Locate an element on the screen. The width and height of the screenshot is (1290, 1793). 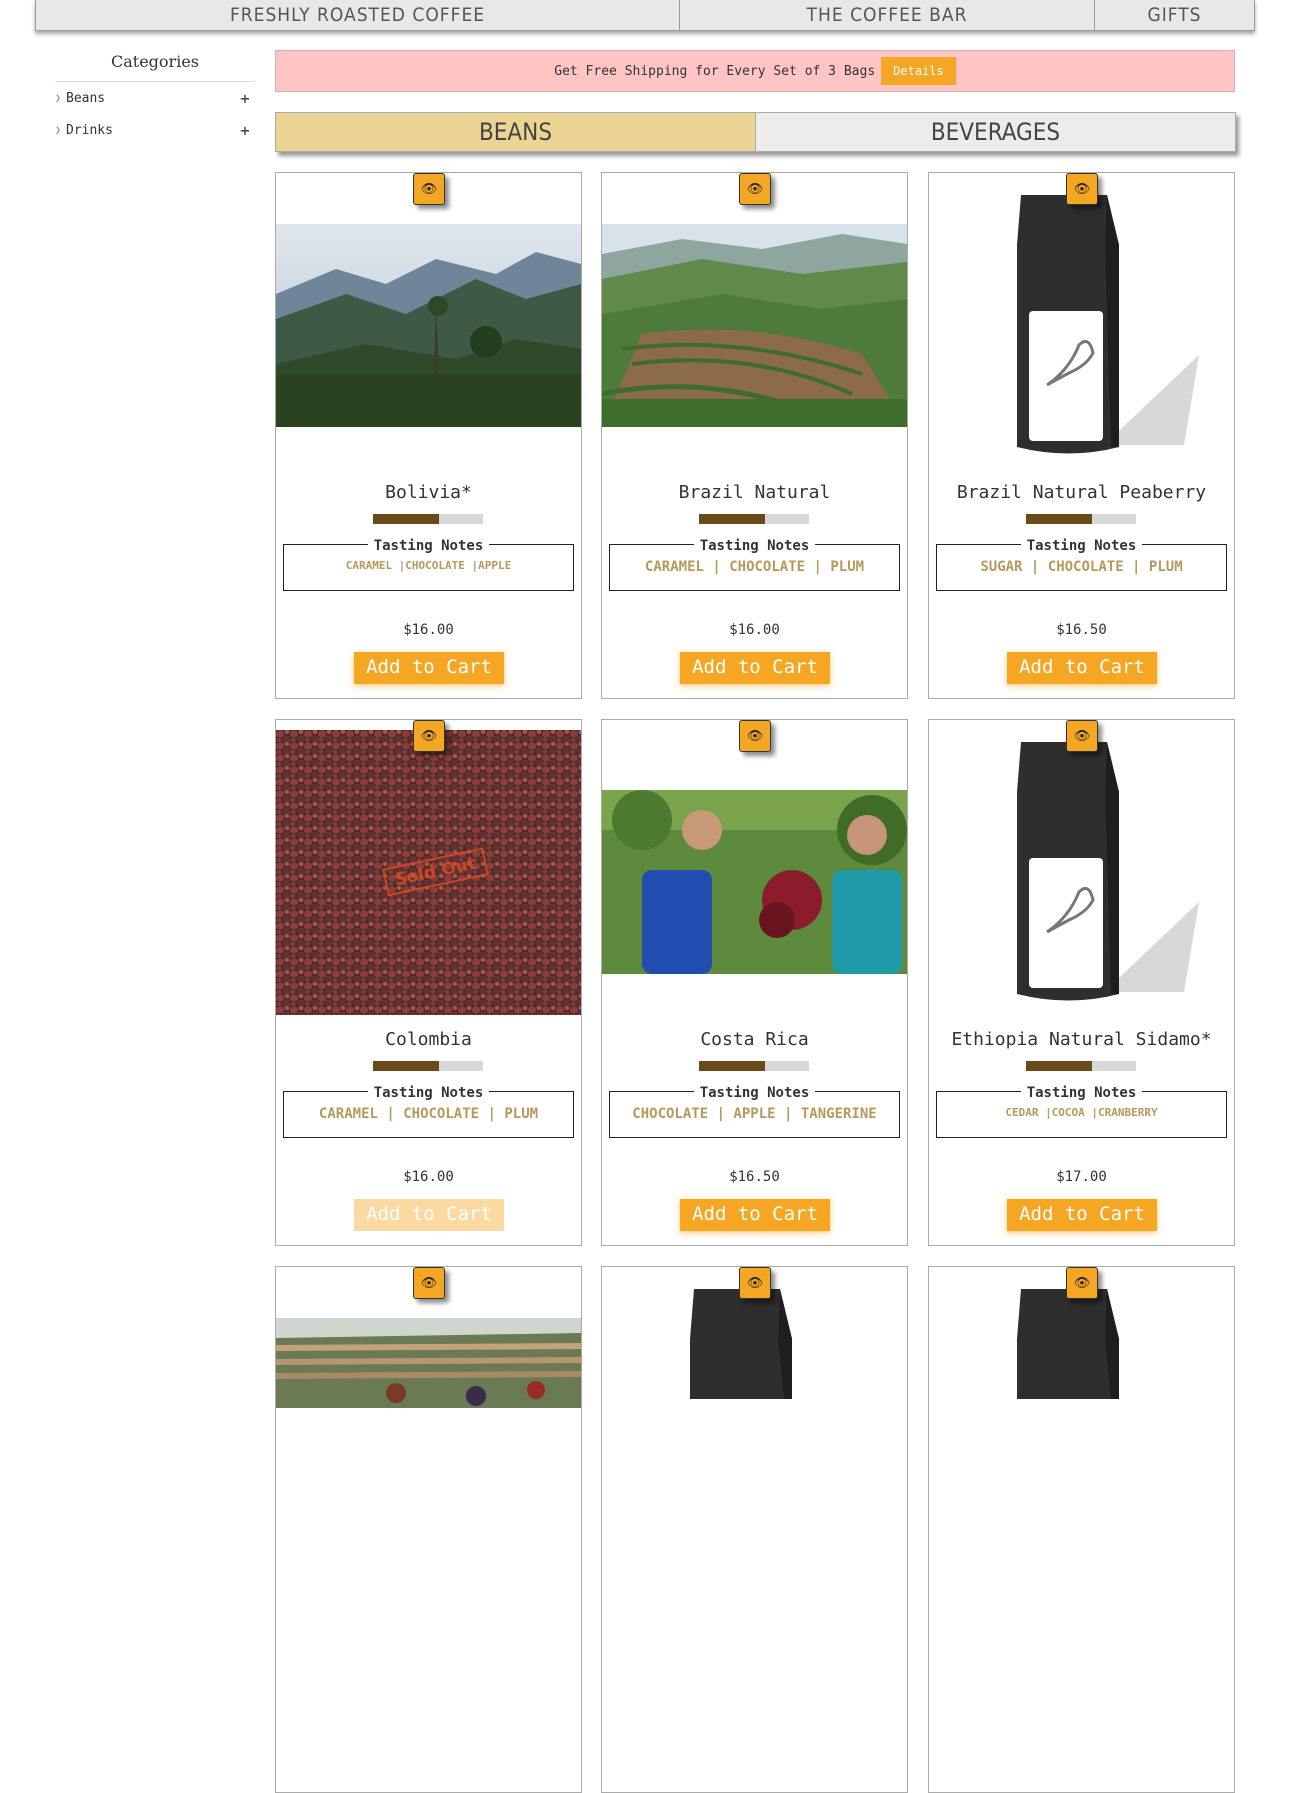
category-label: Beans is located at coordinates (86, 98).